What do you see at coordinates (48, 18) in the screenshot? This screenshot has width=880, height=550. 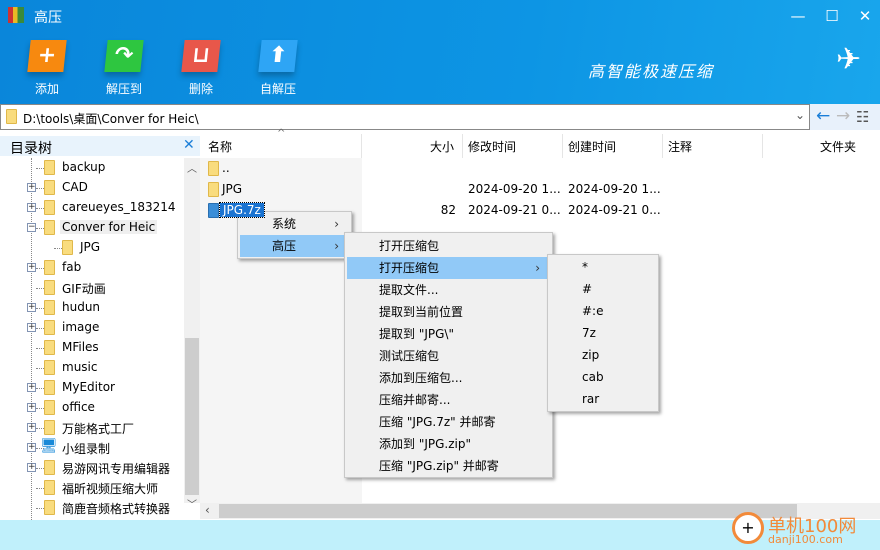 I see `window-title: 高压` at bounding box center [48, 18].